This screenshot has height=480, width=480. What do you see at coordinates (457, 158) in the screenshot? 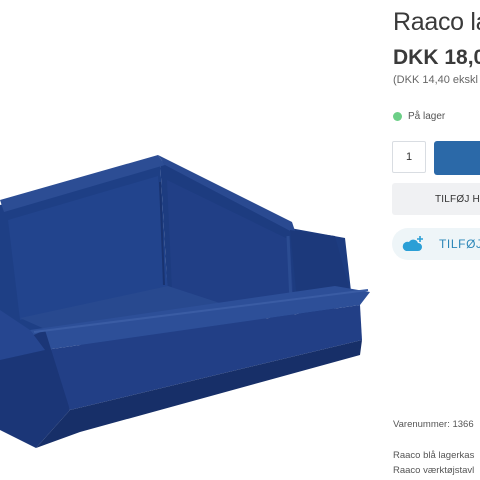
I see `add-to-cart-button` at bounding box center [457, 158].